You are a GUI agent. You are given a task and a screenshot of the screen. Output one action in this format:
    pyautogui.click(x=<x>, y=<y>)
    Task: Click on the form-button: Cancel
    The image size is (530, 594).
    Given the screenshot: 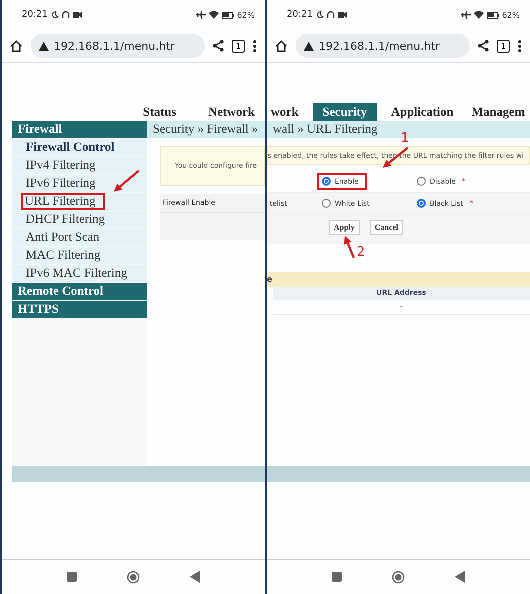 What is the action you would take?
    pyautogui.click(x=387, y=227)
    